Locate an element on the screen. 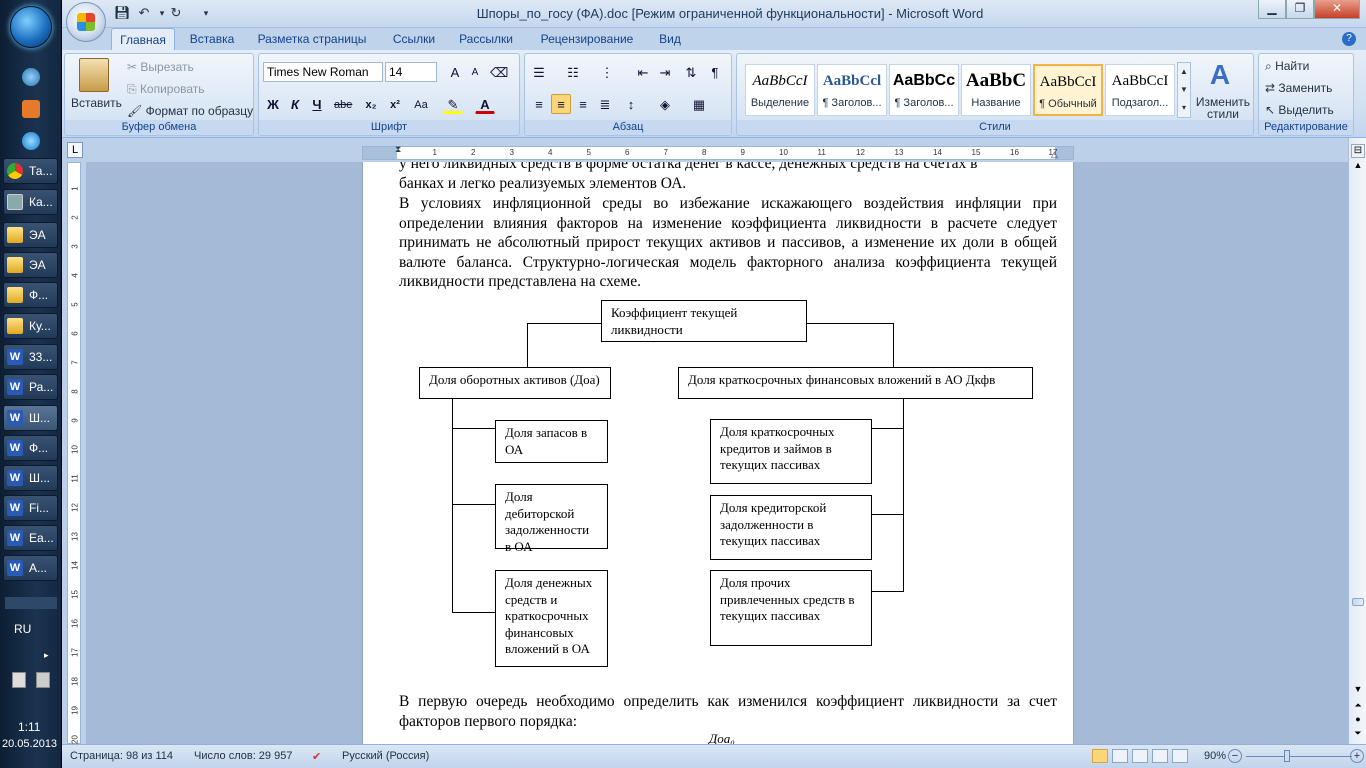 The image size is (1366, 768). tab-insert: Вставка is located at coordinates (212, 39).